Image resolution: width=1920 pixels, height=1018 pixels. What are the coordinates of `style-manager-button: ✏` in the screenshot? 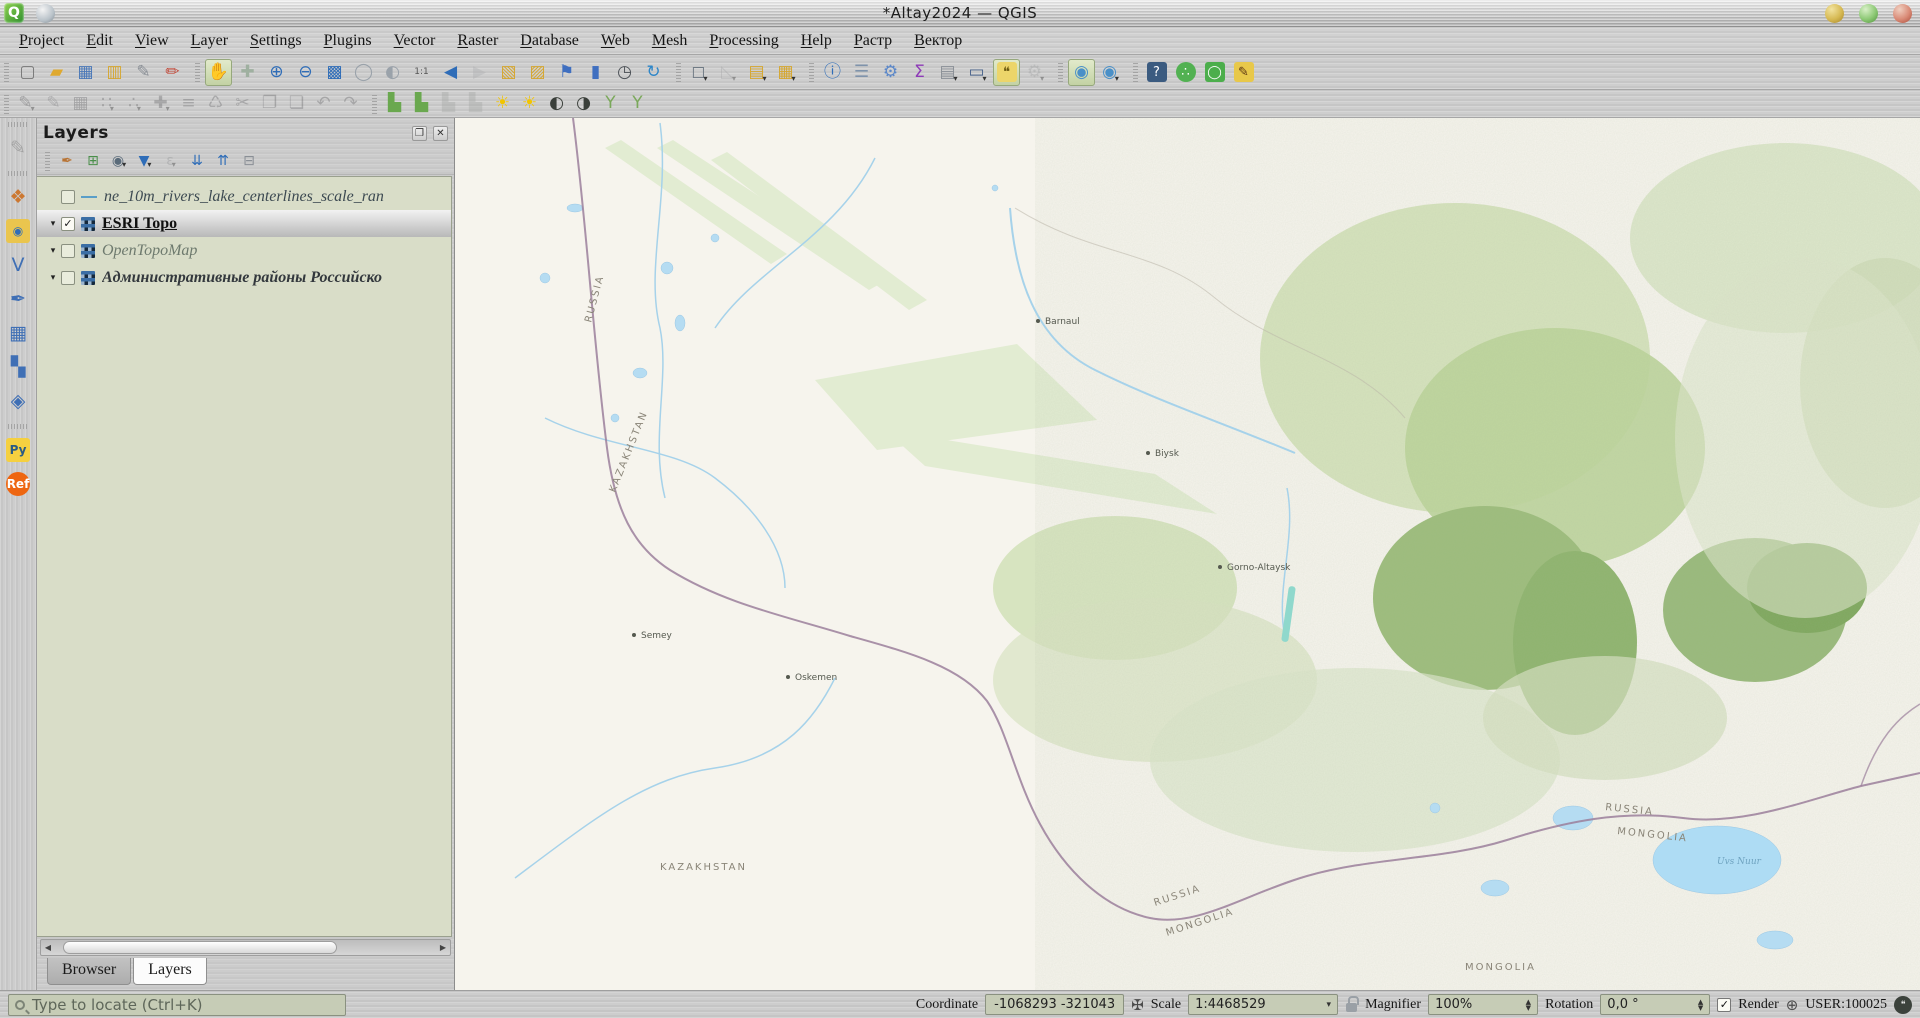 It's located at (172, 72).